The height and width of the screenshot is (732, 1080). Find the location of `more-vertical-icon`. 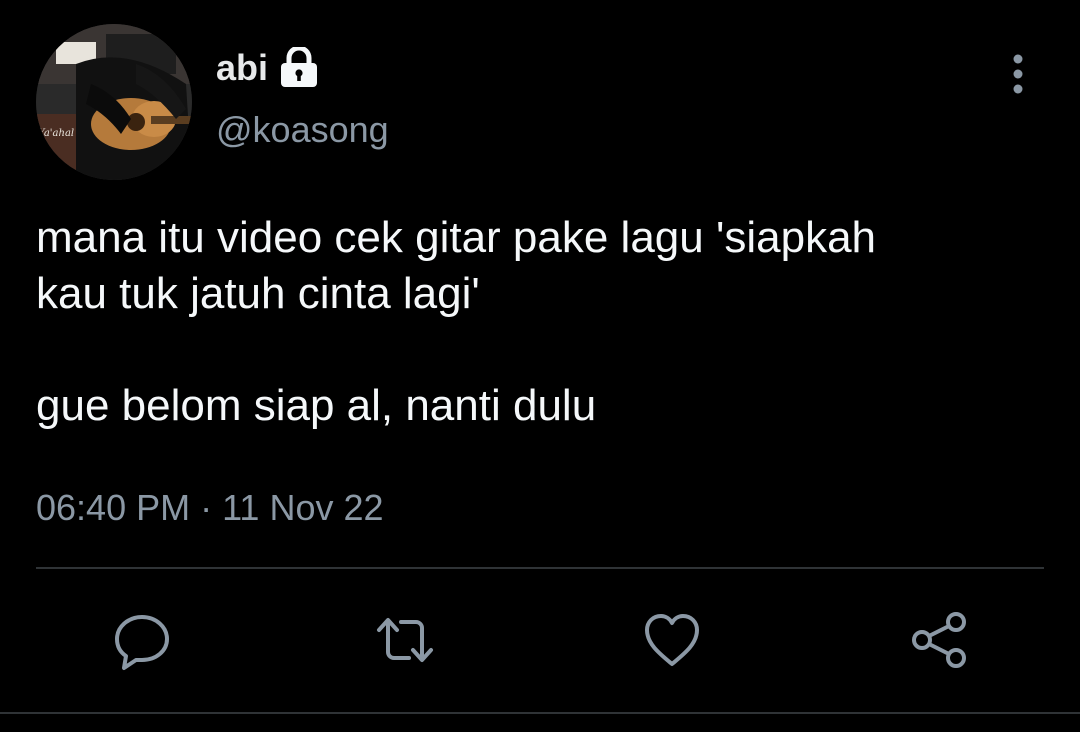

more-vertical-icon is located at coordinates (1018, 74).